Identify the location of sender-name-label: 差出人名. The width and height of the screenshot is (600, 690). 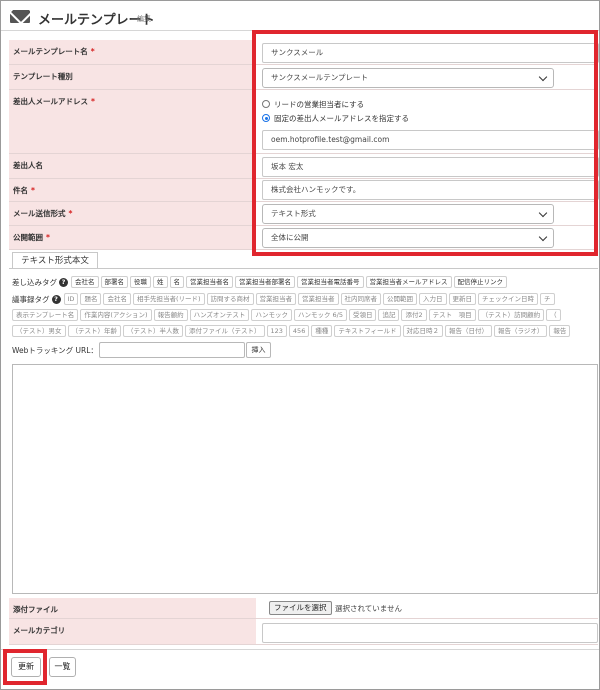
(28, 165).